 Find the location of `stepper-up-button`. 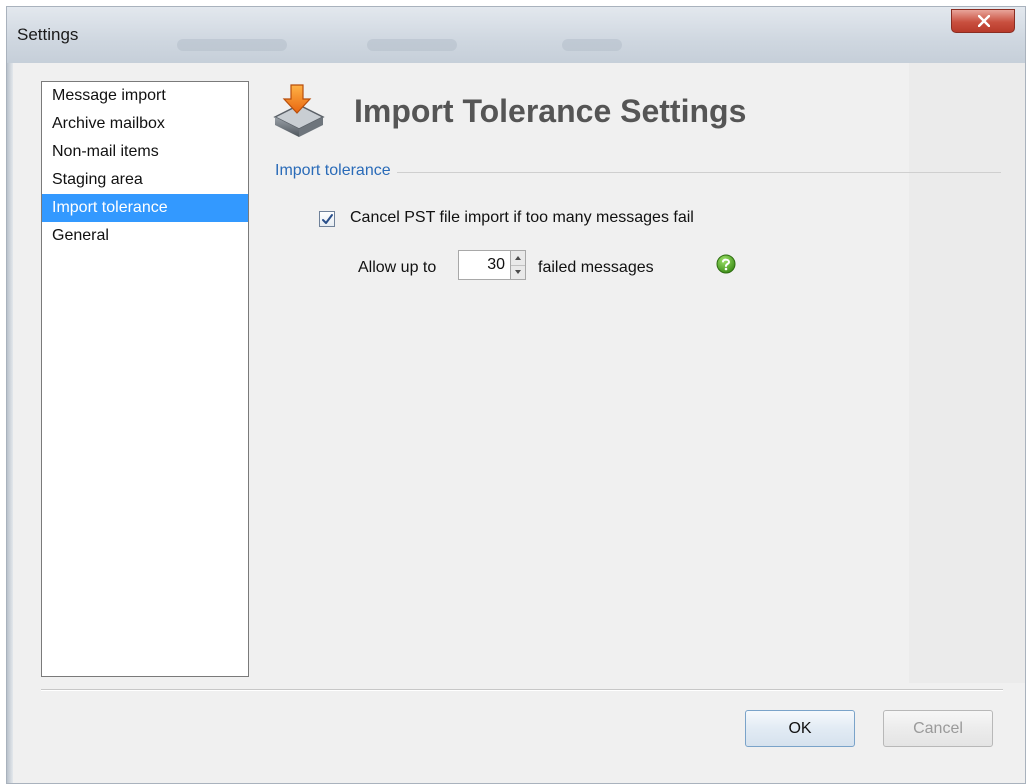

stepper-up-button is located at coordinates (518, 258).